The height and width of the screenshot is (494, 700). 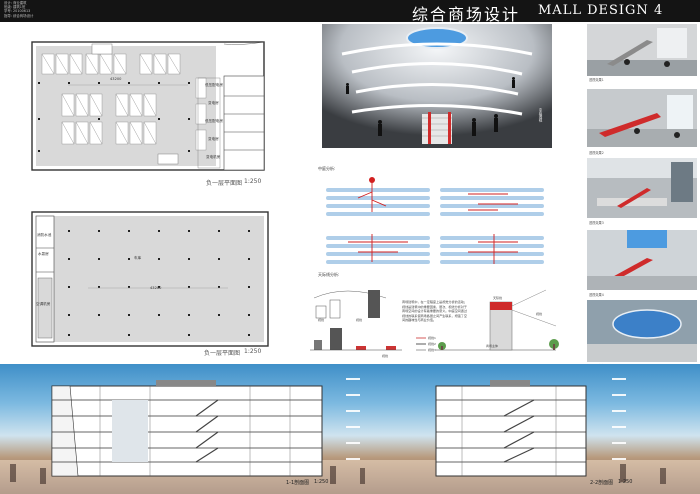 What do you see at coordinates (492, 346) in the screenshot?
I see `bar-label: 商场主体` at bounding box center [492, 346].